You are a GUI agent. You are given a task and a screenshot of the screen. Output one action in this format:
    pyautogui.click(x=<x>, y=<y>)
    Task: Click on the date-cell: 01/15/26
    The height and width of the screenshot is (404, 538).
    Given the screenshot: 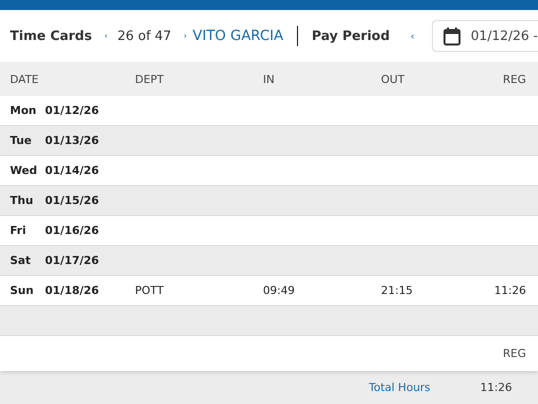 What is the action you would take?
    pyautogui.click(x=72, y=200)
    